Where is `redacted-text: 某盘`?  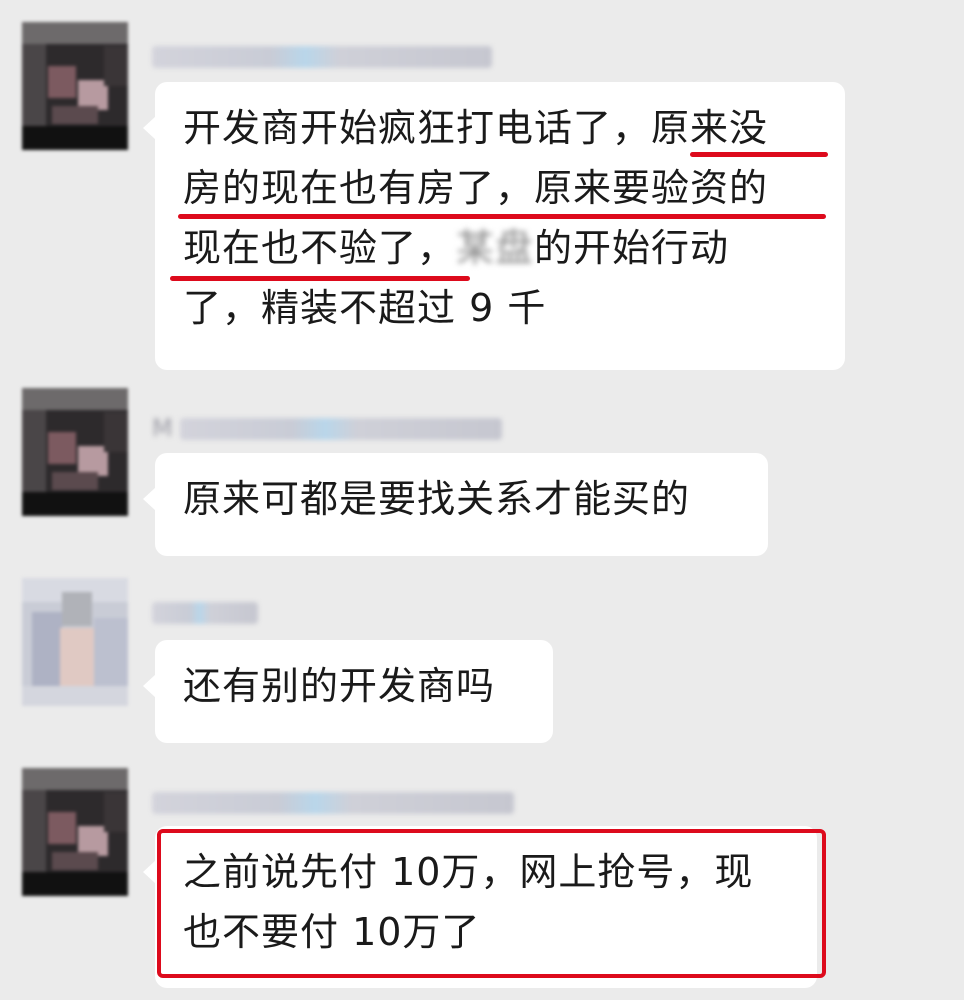
redacted-text: 某盘 is located at coordinates (495, 248).